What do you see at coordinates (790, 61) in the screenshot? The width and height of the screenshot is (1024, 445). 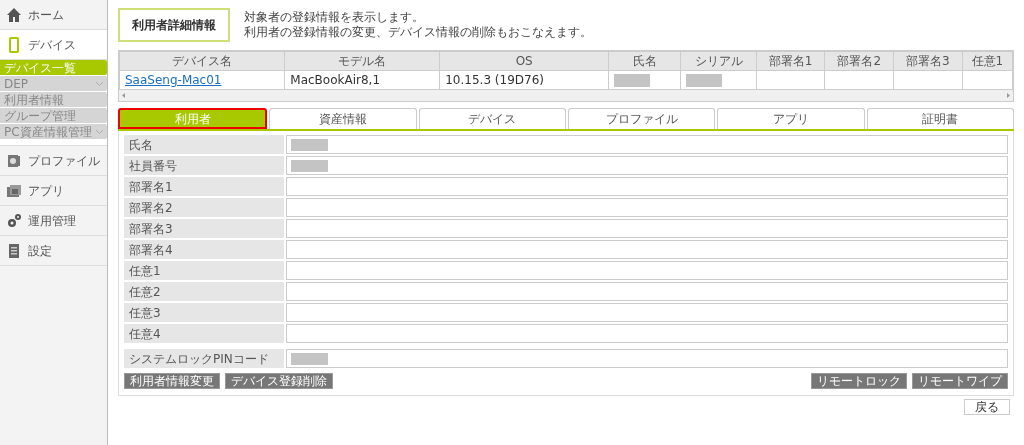 I see `column-header: 部署名1` at bounding box center [790, 61].